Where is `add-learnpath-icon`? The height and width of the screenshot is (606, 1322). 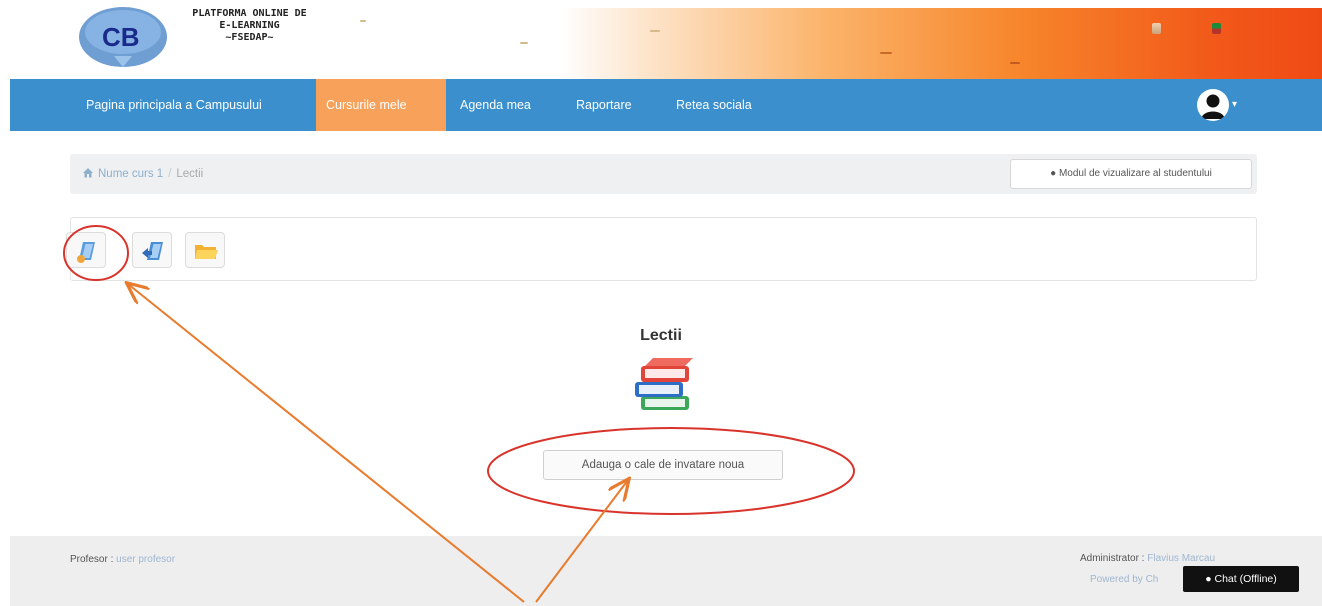
add-learnpath-icon is located at coordinates (86, 252).